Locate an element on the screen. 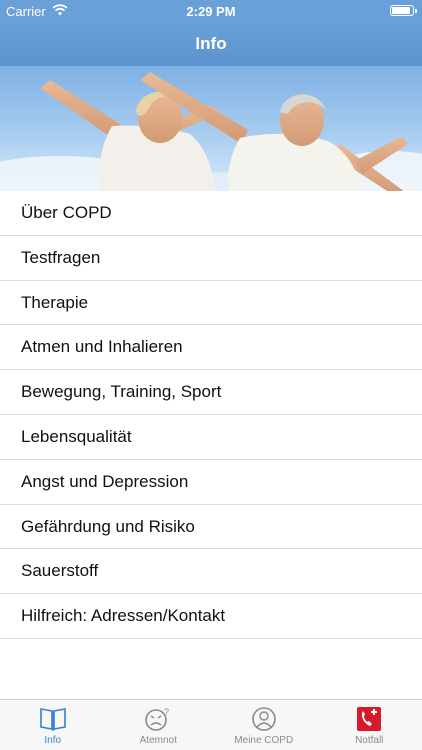 This screenshot has width=422, height=750. tab-bar: Info ? Atemnot Meine COPD Notfall is located at coordinates (211, 724).